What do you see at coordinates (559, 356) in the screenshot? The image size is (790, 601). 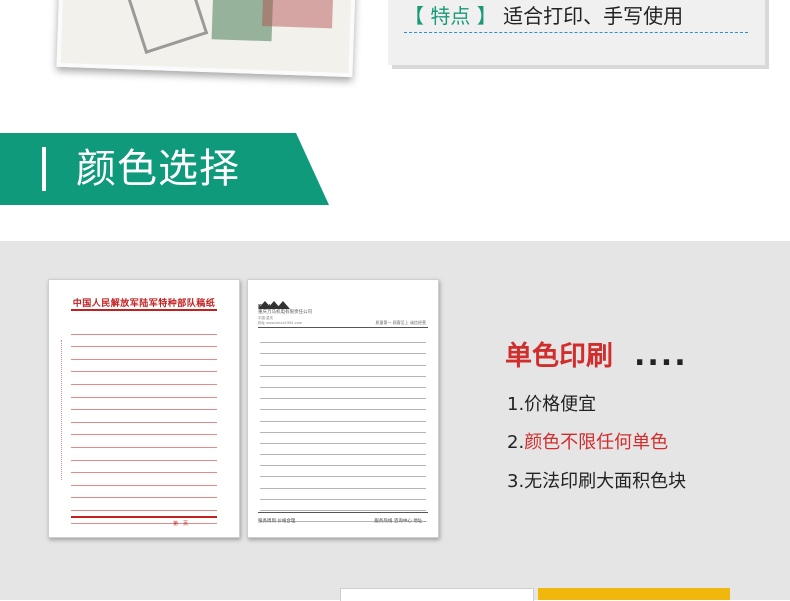 I see `mono-print-title: 单色印刷` at bounding box center [559, 356].